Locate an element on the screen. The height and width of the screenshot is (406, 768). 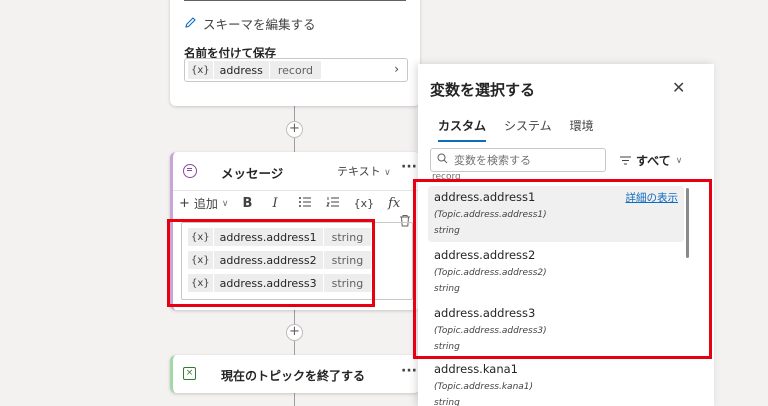
variable-chip: {x} address record is located at coordinates (255, 70).